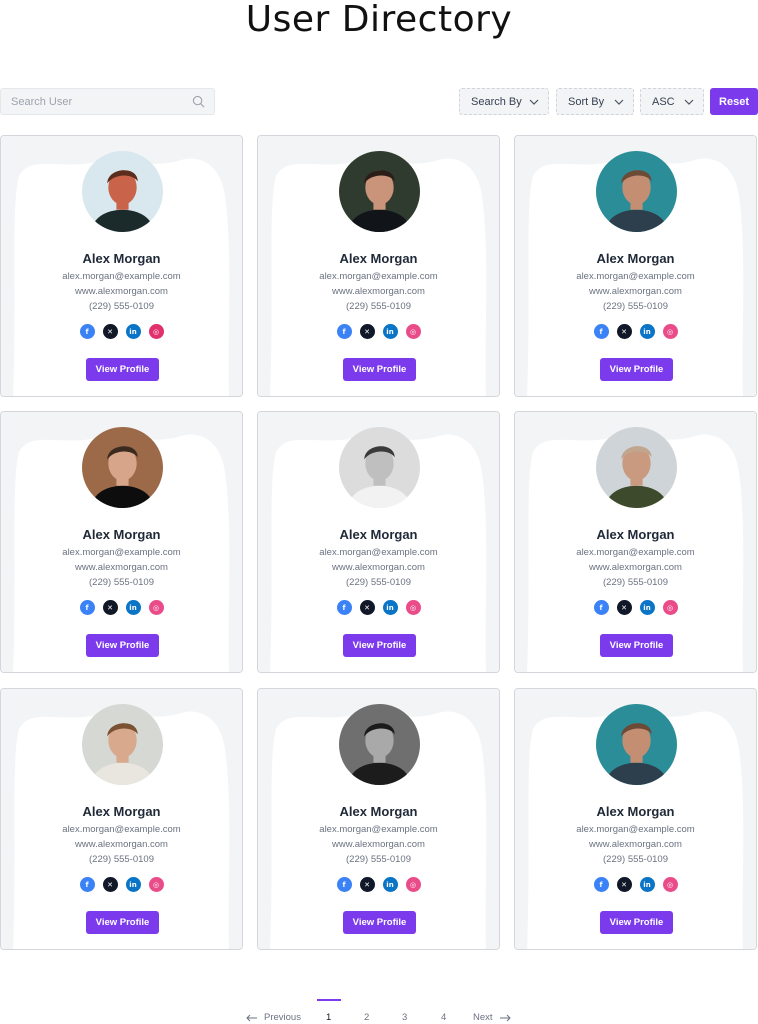 The image size is (758, 1024). What do you see at coordinates (379, 1011) in the screenshot?
I see `pagination: Previous 1 2 3 4 Next` at bounding box center [379, 1011].